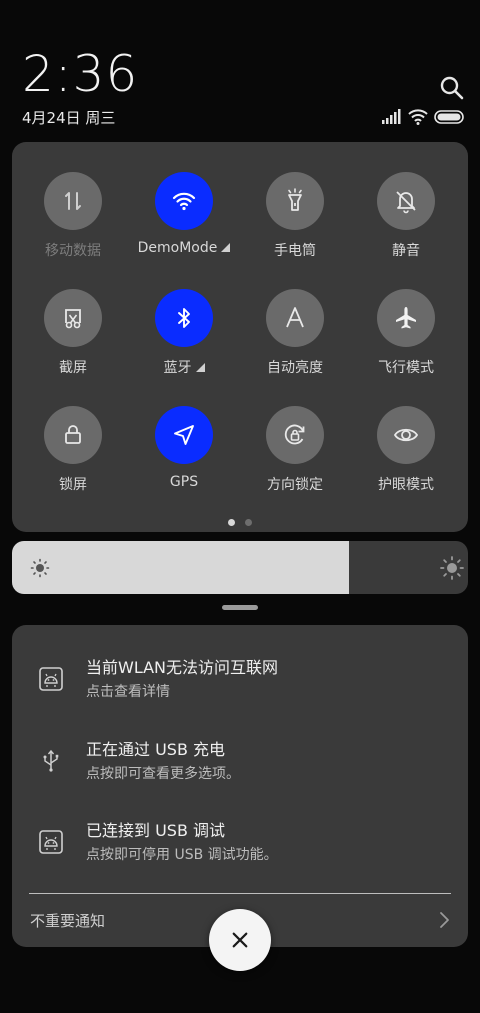  I want to click on airplane-icon, so click(406, 318).